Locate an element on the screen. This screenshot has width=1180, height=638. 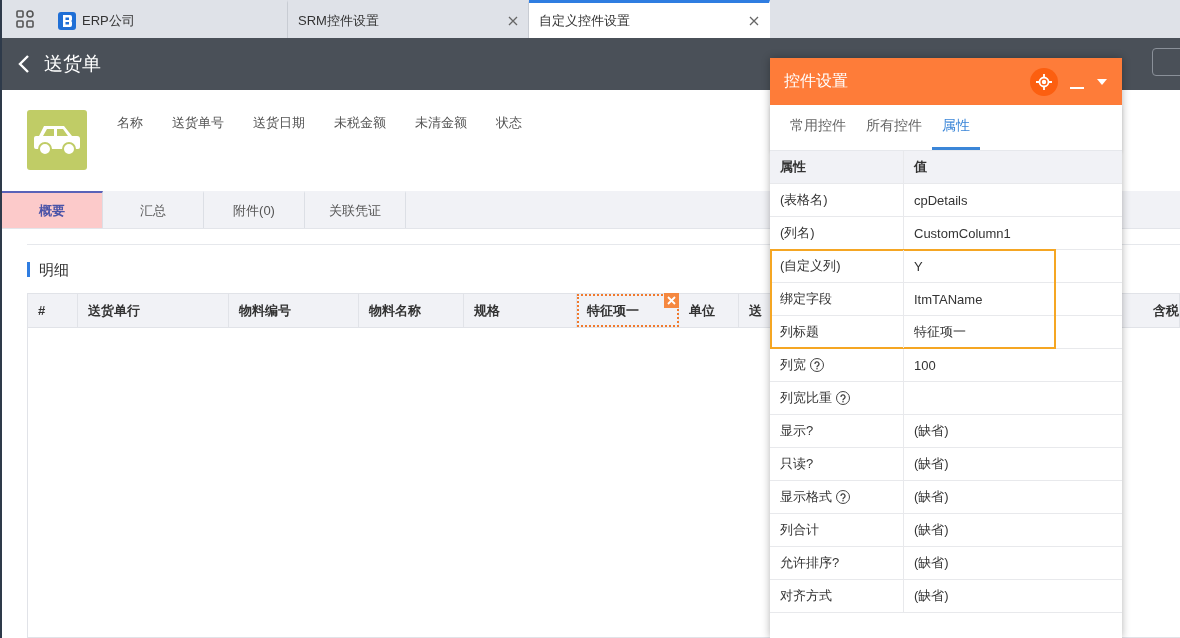
column-header: 送货单行 is located at coordinates (153, 310).